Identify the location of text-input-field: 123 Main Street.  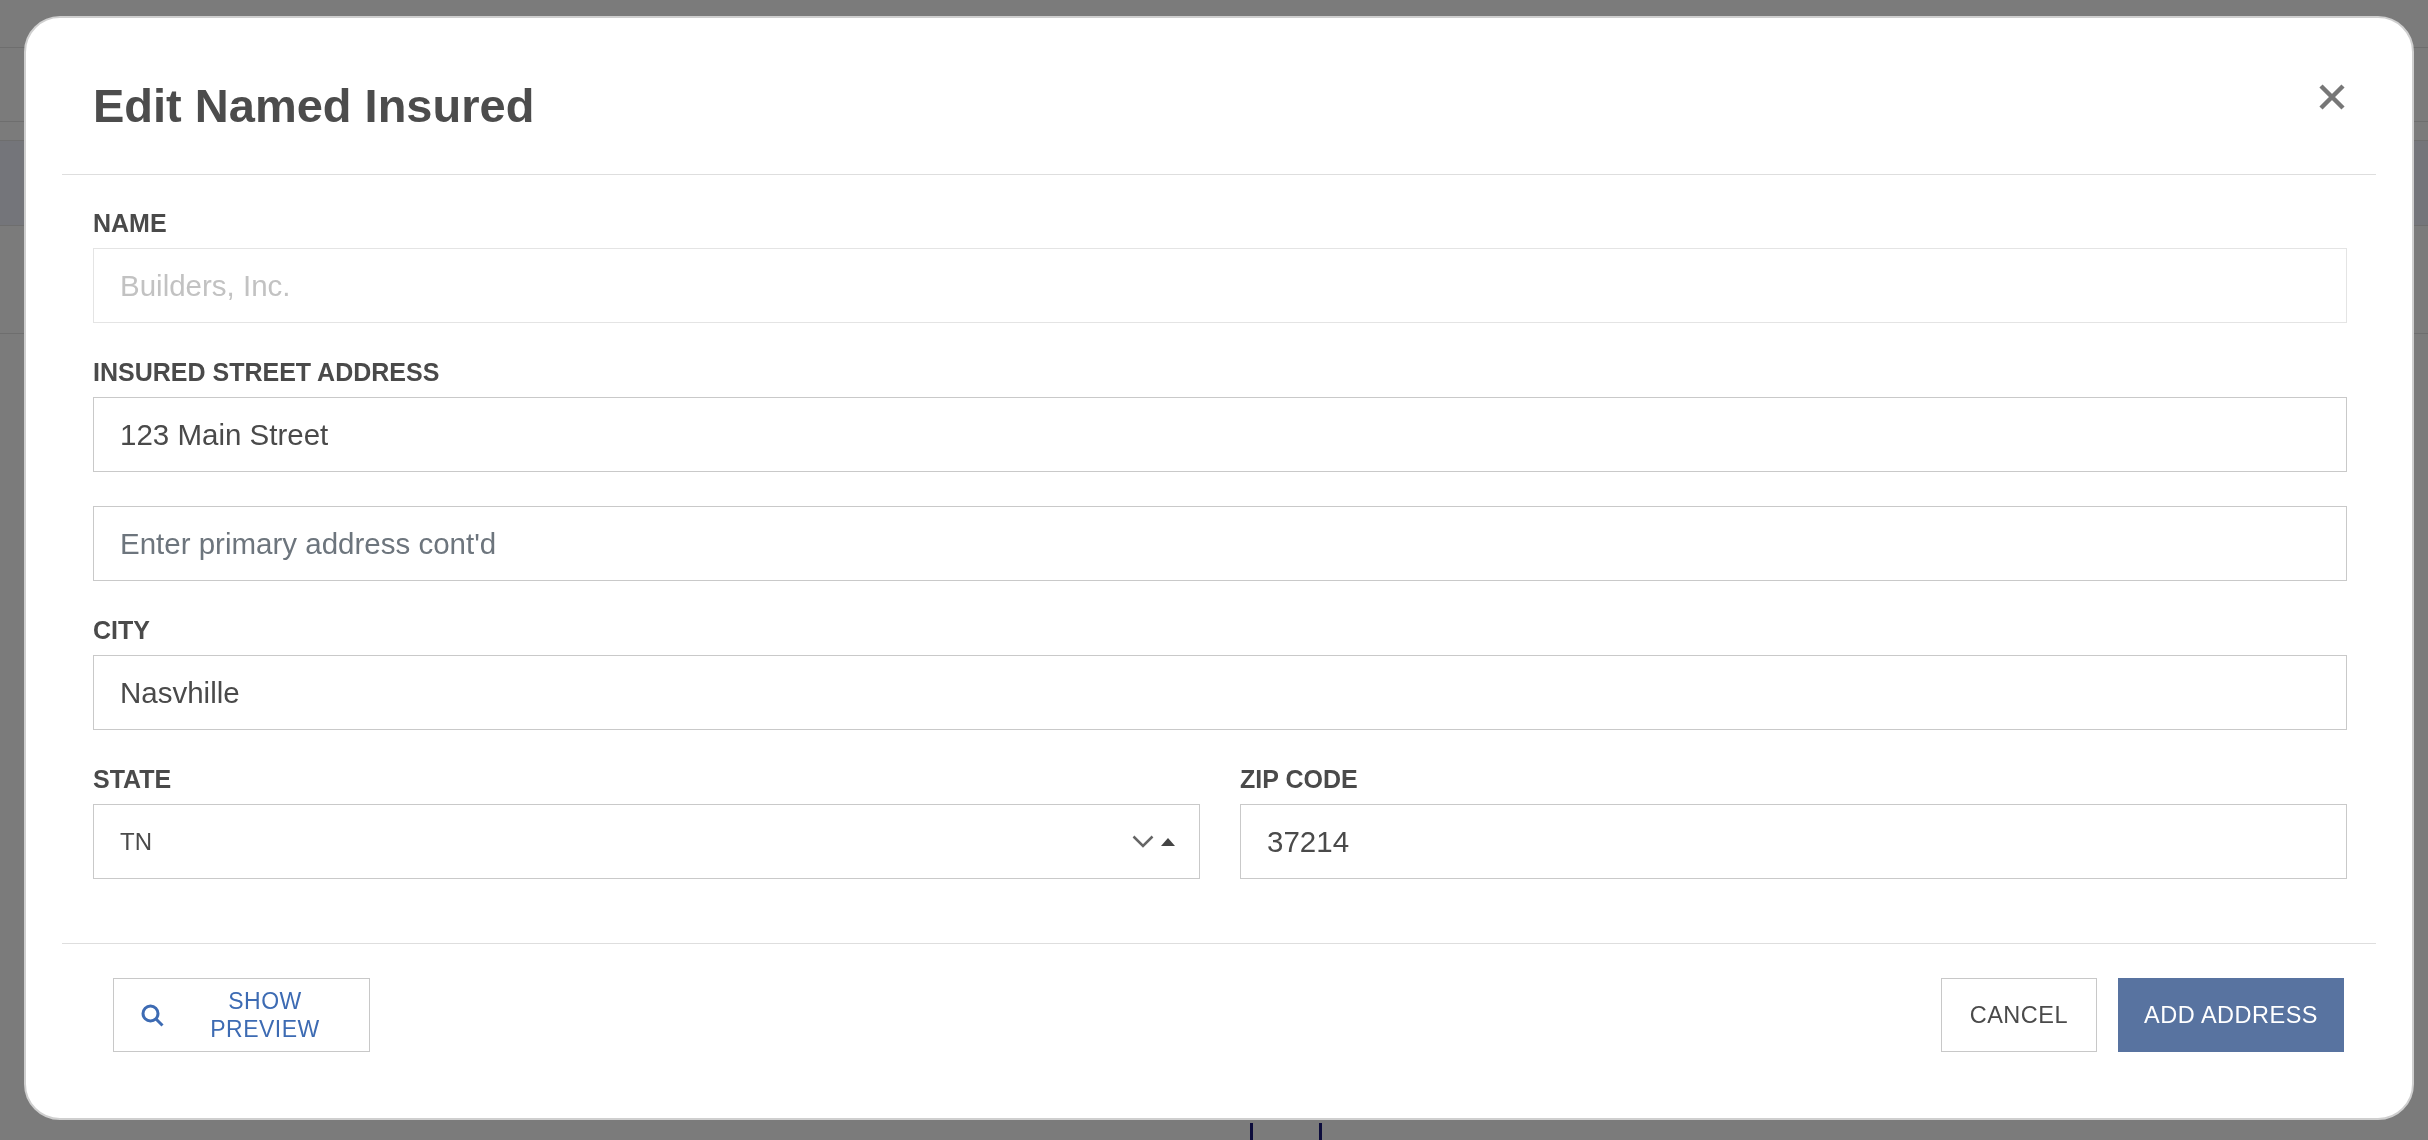
(1220, 434).